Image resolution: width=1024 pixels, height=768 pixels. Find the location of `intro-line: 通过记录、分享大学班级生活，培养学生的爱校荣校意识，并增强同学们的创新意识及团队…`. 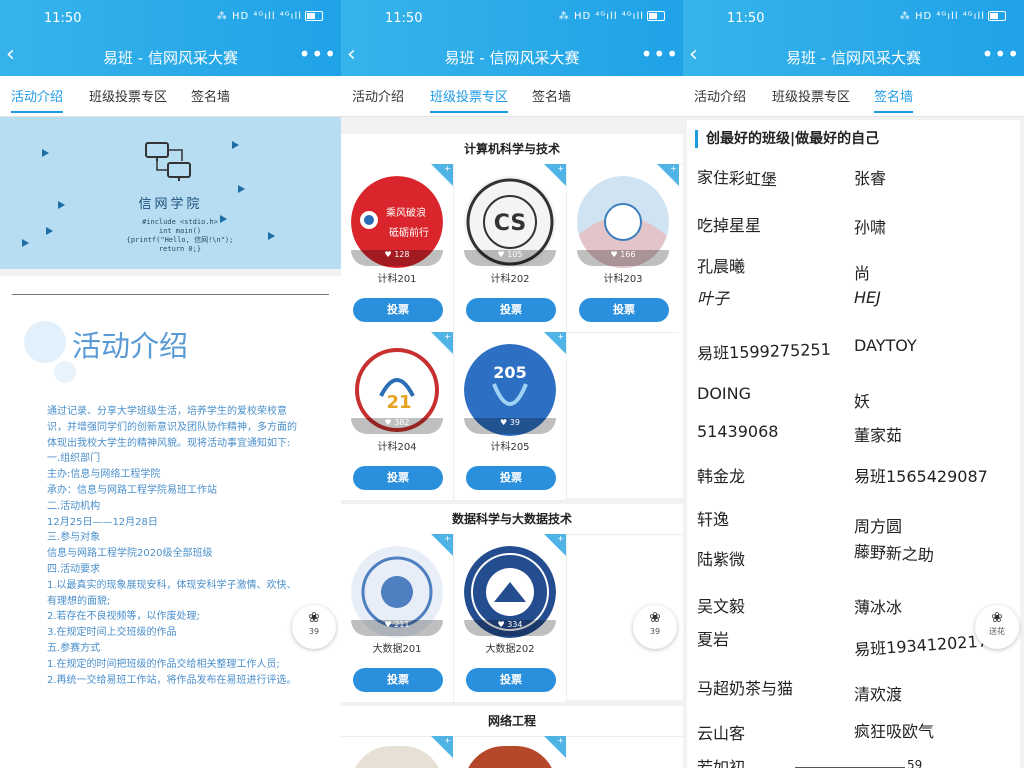

intro-line: 通过记录、分享大学班级生活，培养学生的爱校荣校意识，并增强同学们的创新意识及团队… is located at coordinates (172, 427).